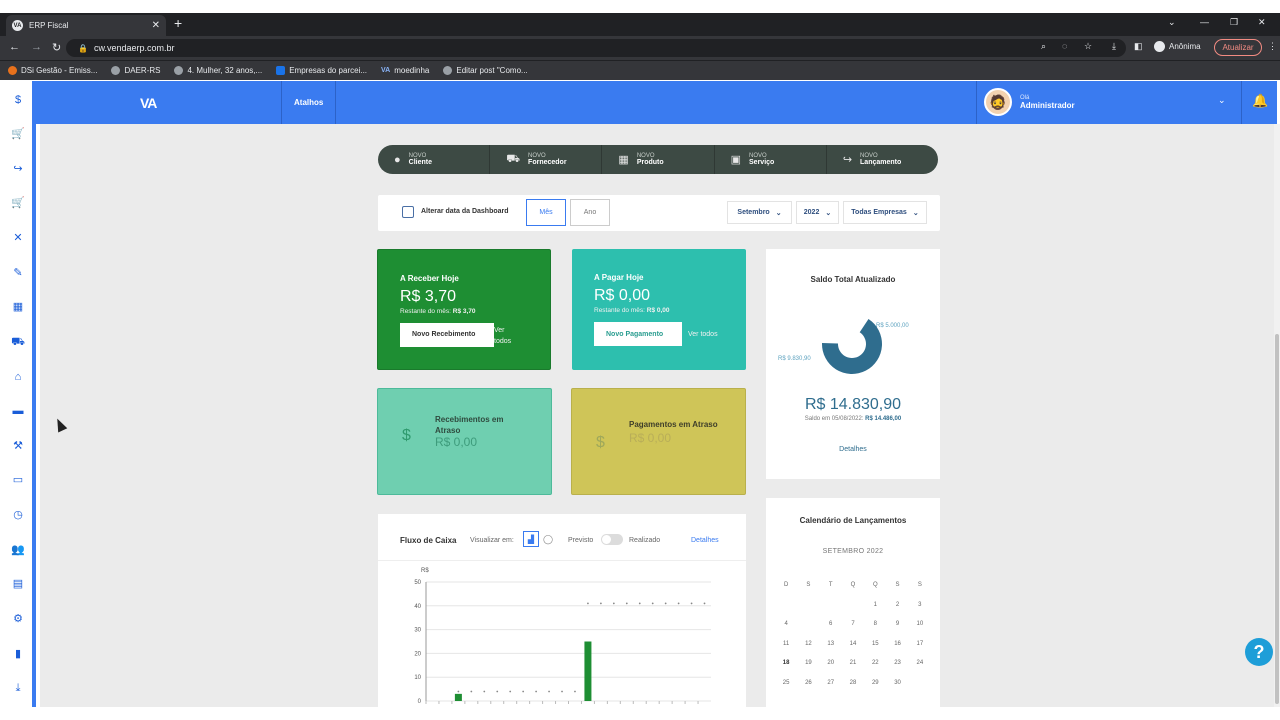 Image resolution: width=1280 pixels, height=720 pixels. What do you see at coordinates (1277, 519) in the screenshot?
I see `scrollbar-thumb` at bounding box center [1277, 519].